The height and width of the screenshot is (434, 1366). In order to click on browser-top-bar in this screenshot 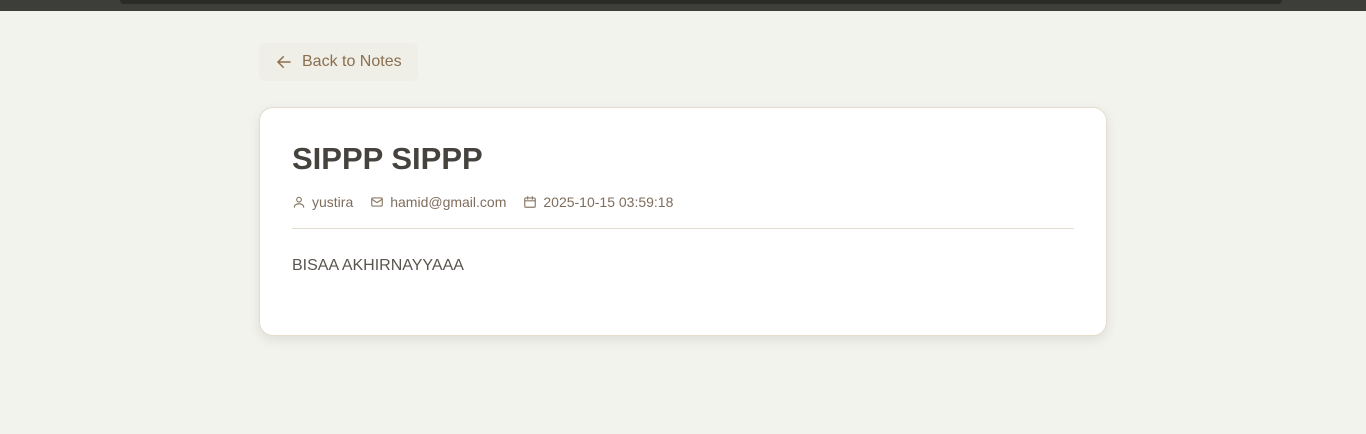, I will do `click(683, 5)`.